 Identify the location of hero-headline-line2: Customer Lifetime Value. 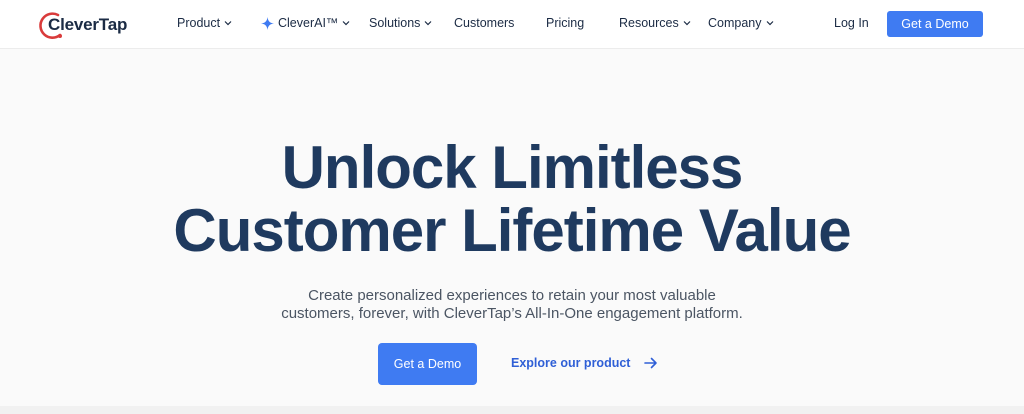
(512, 230).